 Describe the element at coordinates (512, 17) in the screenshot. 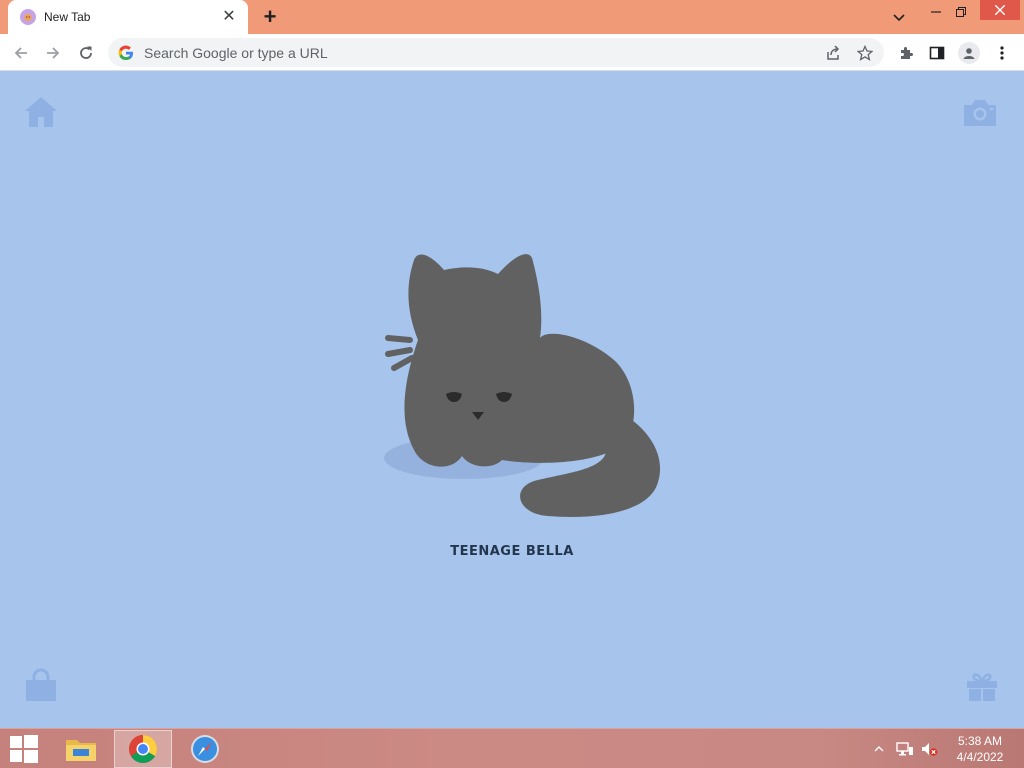

I see `tab-strip: New Tab ✕ +` at that location.